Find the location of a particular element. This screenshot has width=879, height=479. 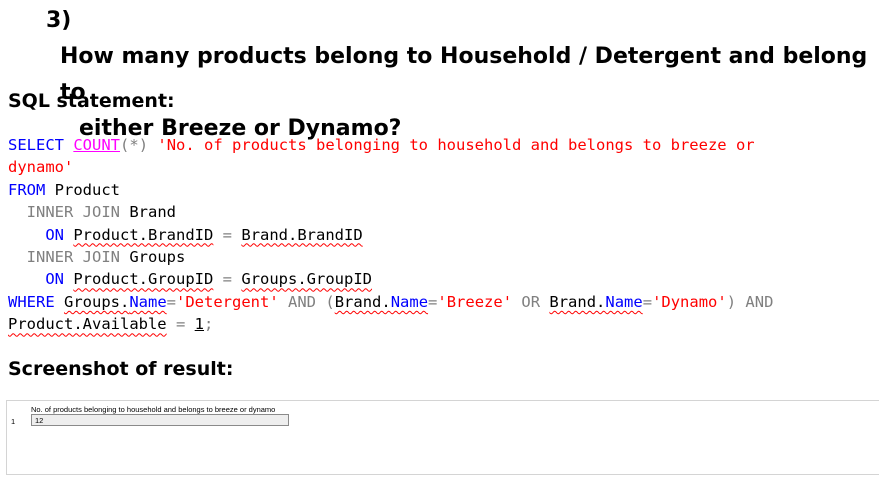

sql-groups-prefix: Groups. is located at coordinates (97, 301).